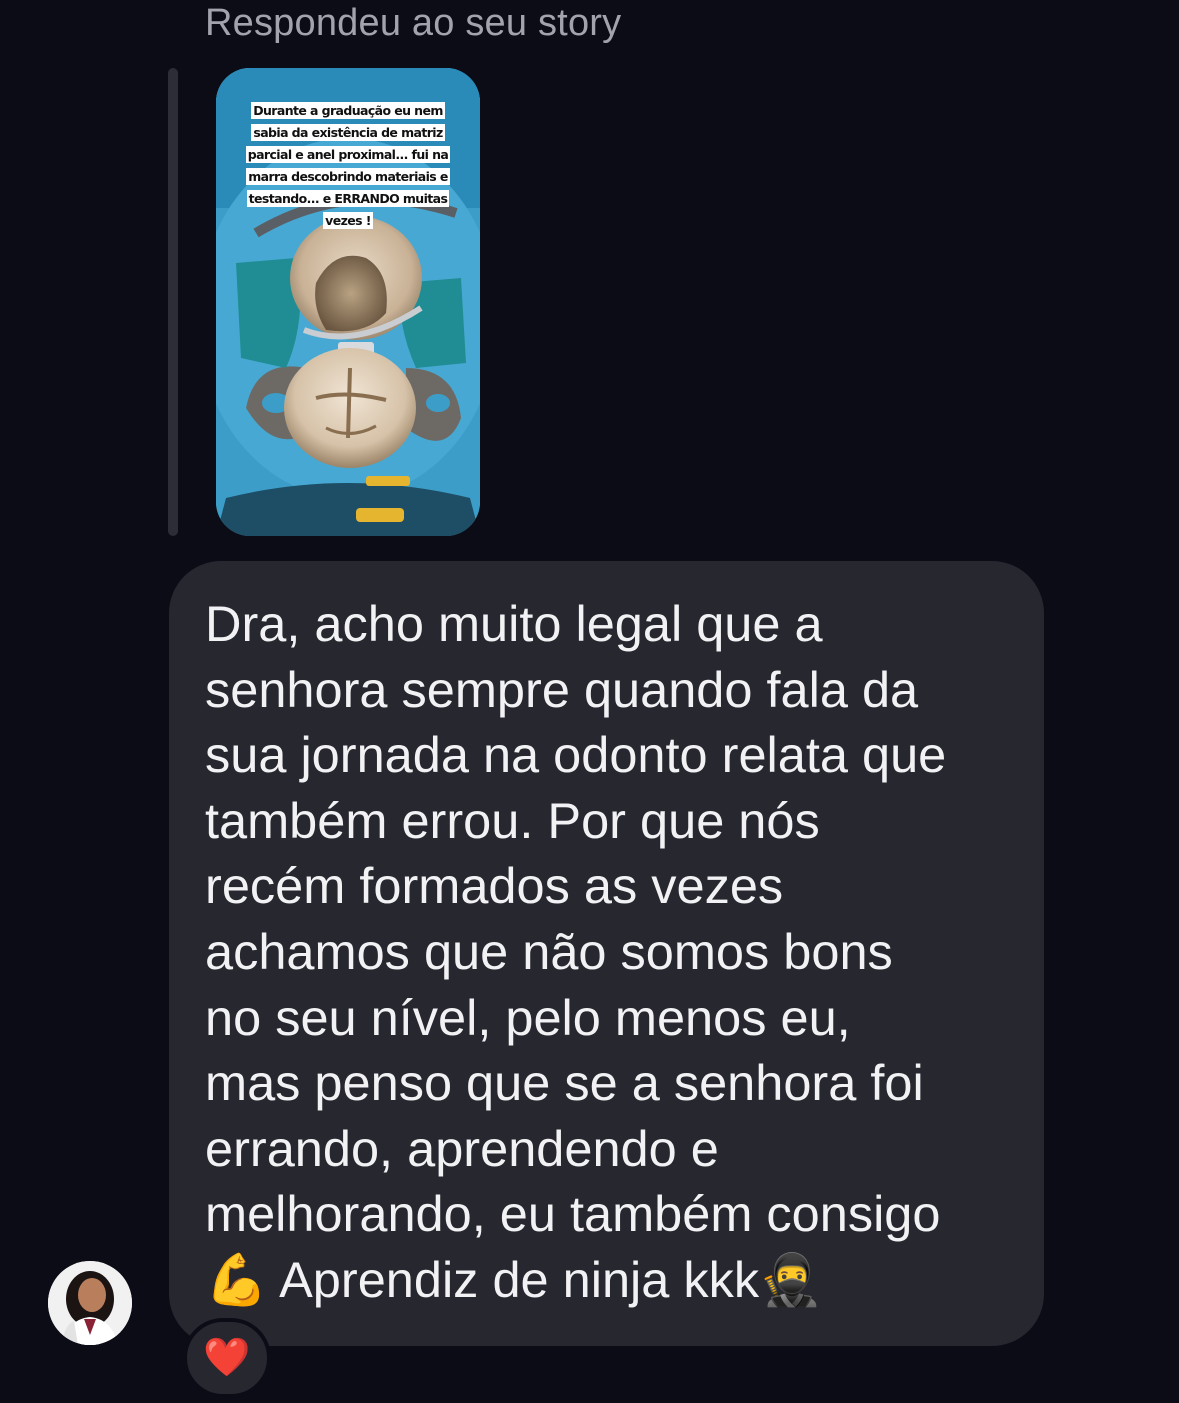  What do you see at coordinates (413, 23) in the screenshot?
I see `story-reply-header: Respondeu ao seu story` at bounding box center [413, 23].